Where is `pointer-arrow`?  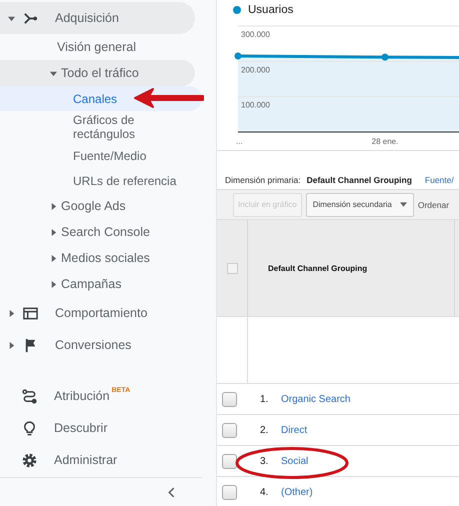 pointer-arrow is located at coordinates (169, 98).